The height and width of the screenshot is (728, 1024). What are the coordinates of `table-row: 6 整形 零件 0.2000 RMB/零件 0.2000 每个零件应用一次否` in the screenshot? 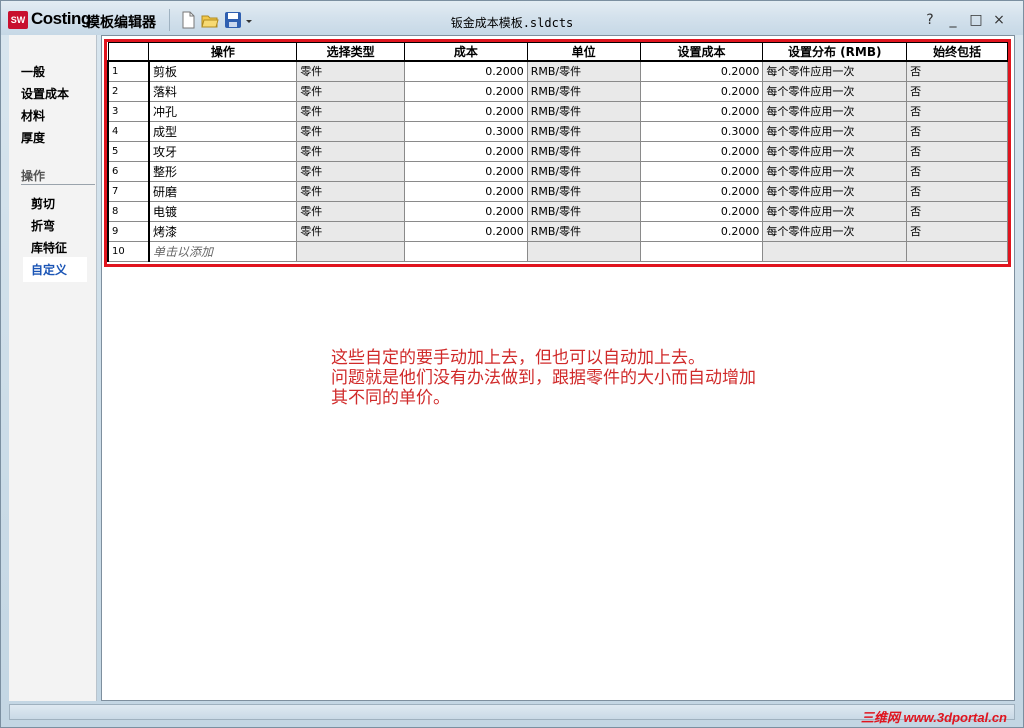 It's located at (557, 171).